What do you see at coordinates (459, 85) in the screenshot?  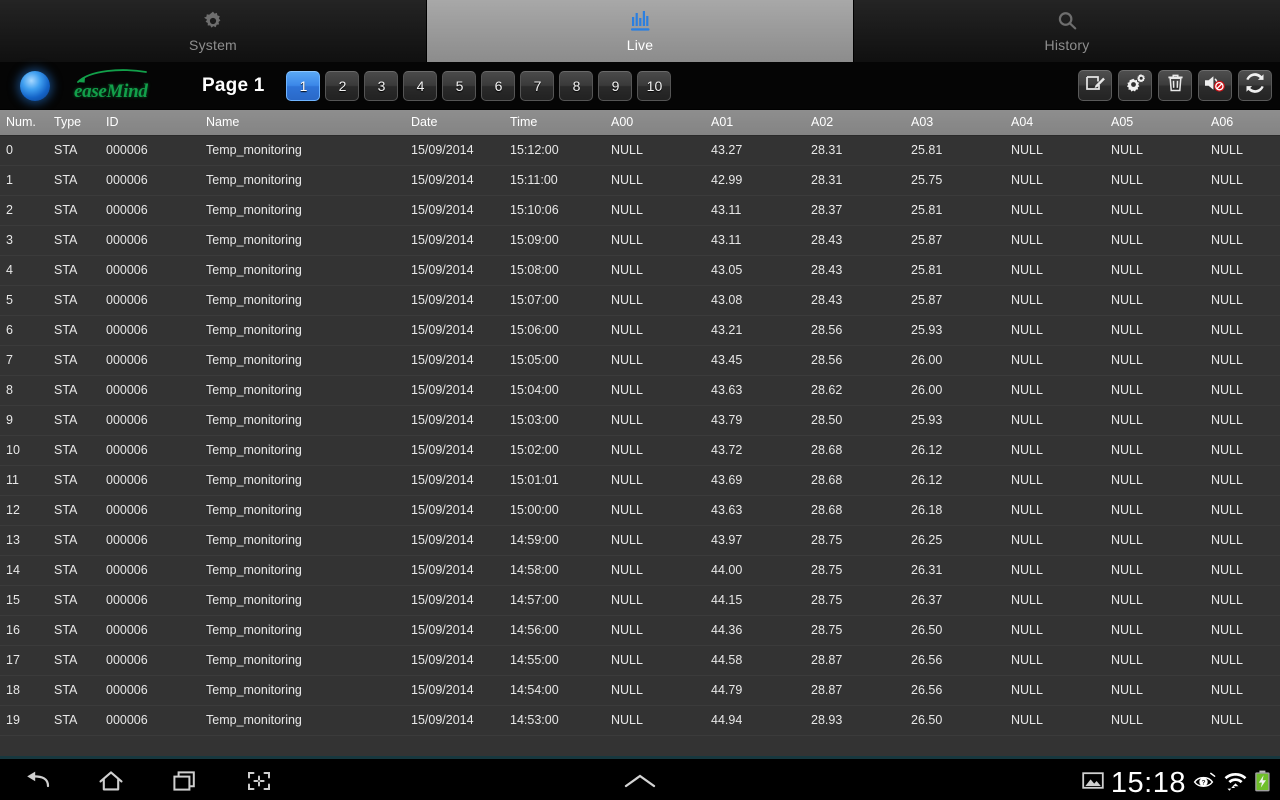 I see `page-button-5: 5` at bounding box center [459, 85].